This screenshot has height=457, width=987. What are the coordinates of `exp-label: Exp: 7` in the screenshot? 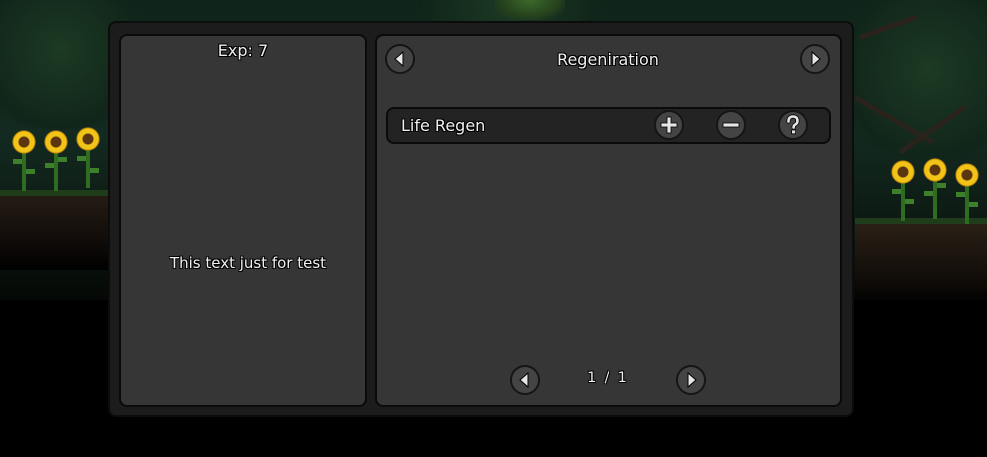 It's located at (243, 50).